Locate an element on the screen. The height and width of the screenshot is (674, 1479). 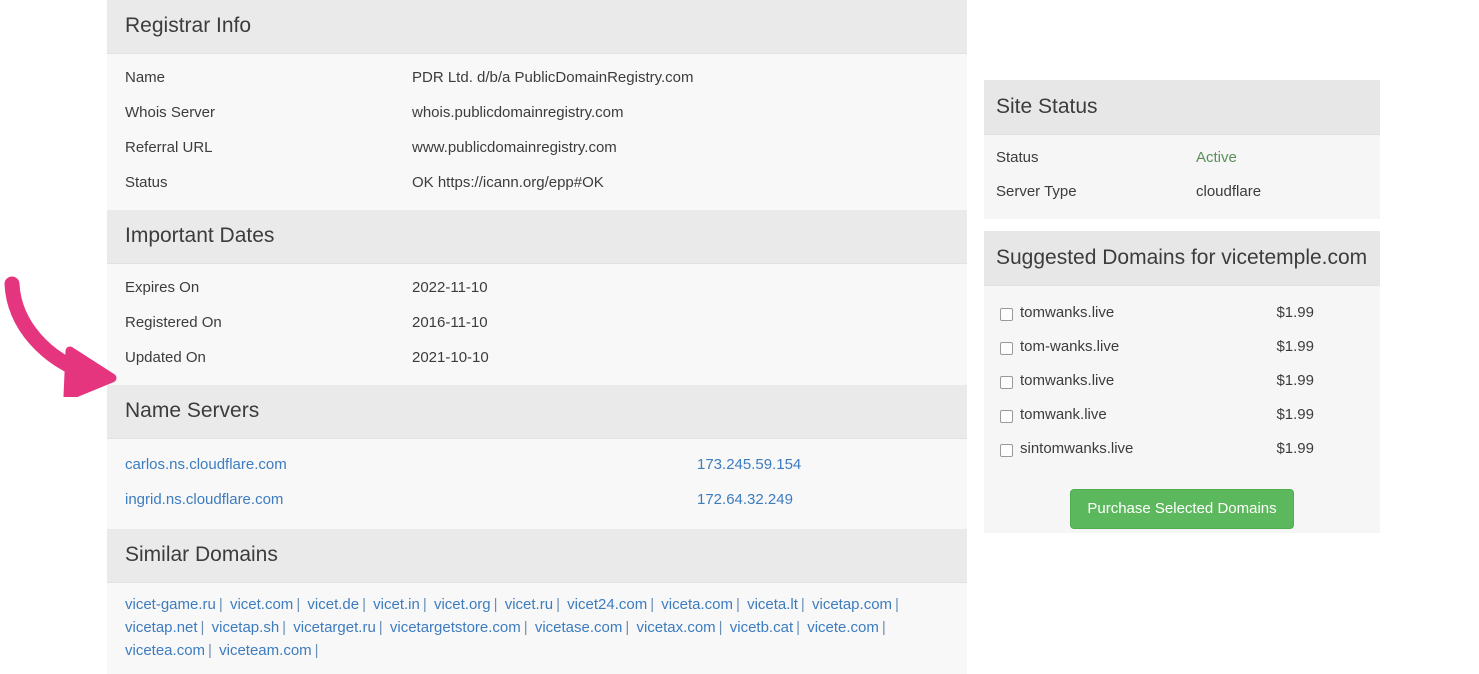
row-label: Whois Server is located at coordinates (170, 112).